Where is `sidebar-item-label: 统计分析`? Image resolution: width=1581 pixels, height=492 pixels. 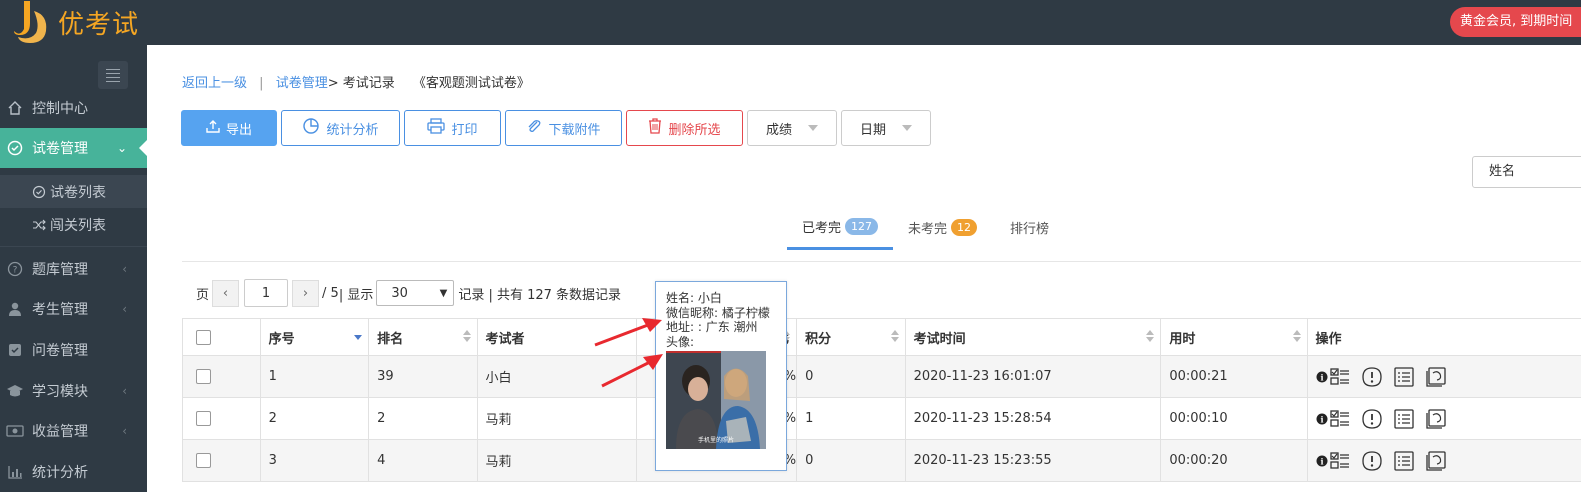 sidebar-item-label: 统计分析 is located at coordinates (60, 473).